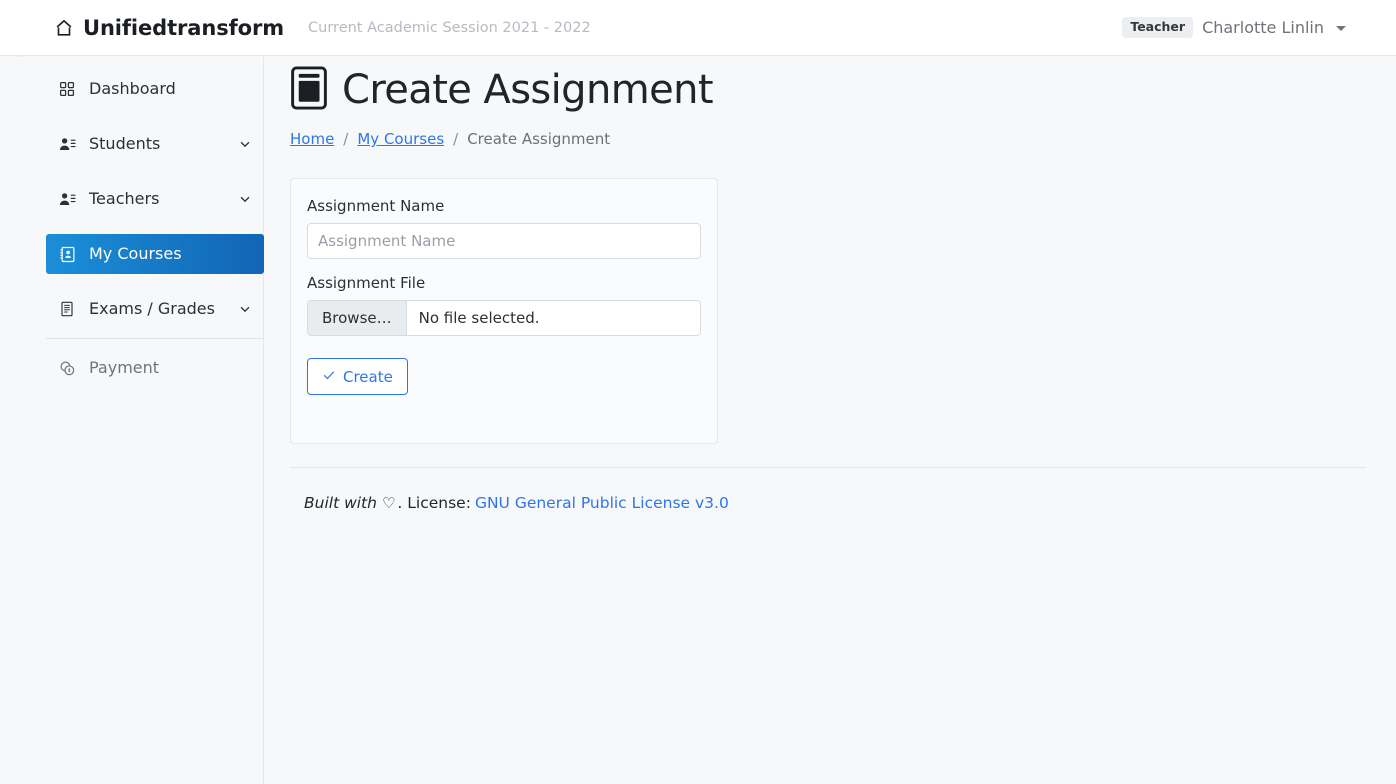  Describe the element at coordinates (64, 28) in the screenshot. I see `home-icon` at that location.